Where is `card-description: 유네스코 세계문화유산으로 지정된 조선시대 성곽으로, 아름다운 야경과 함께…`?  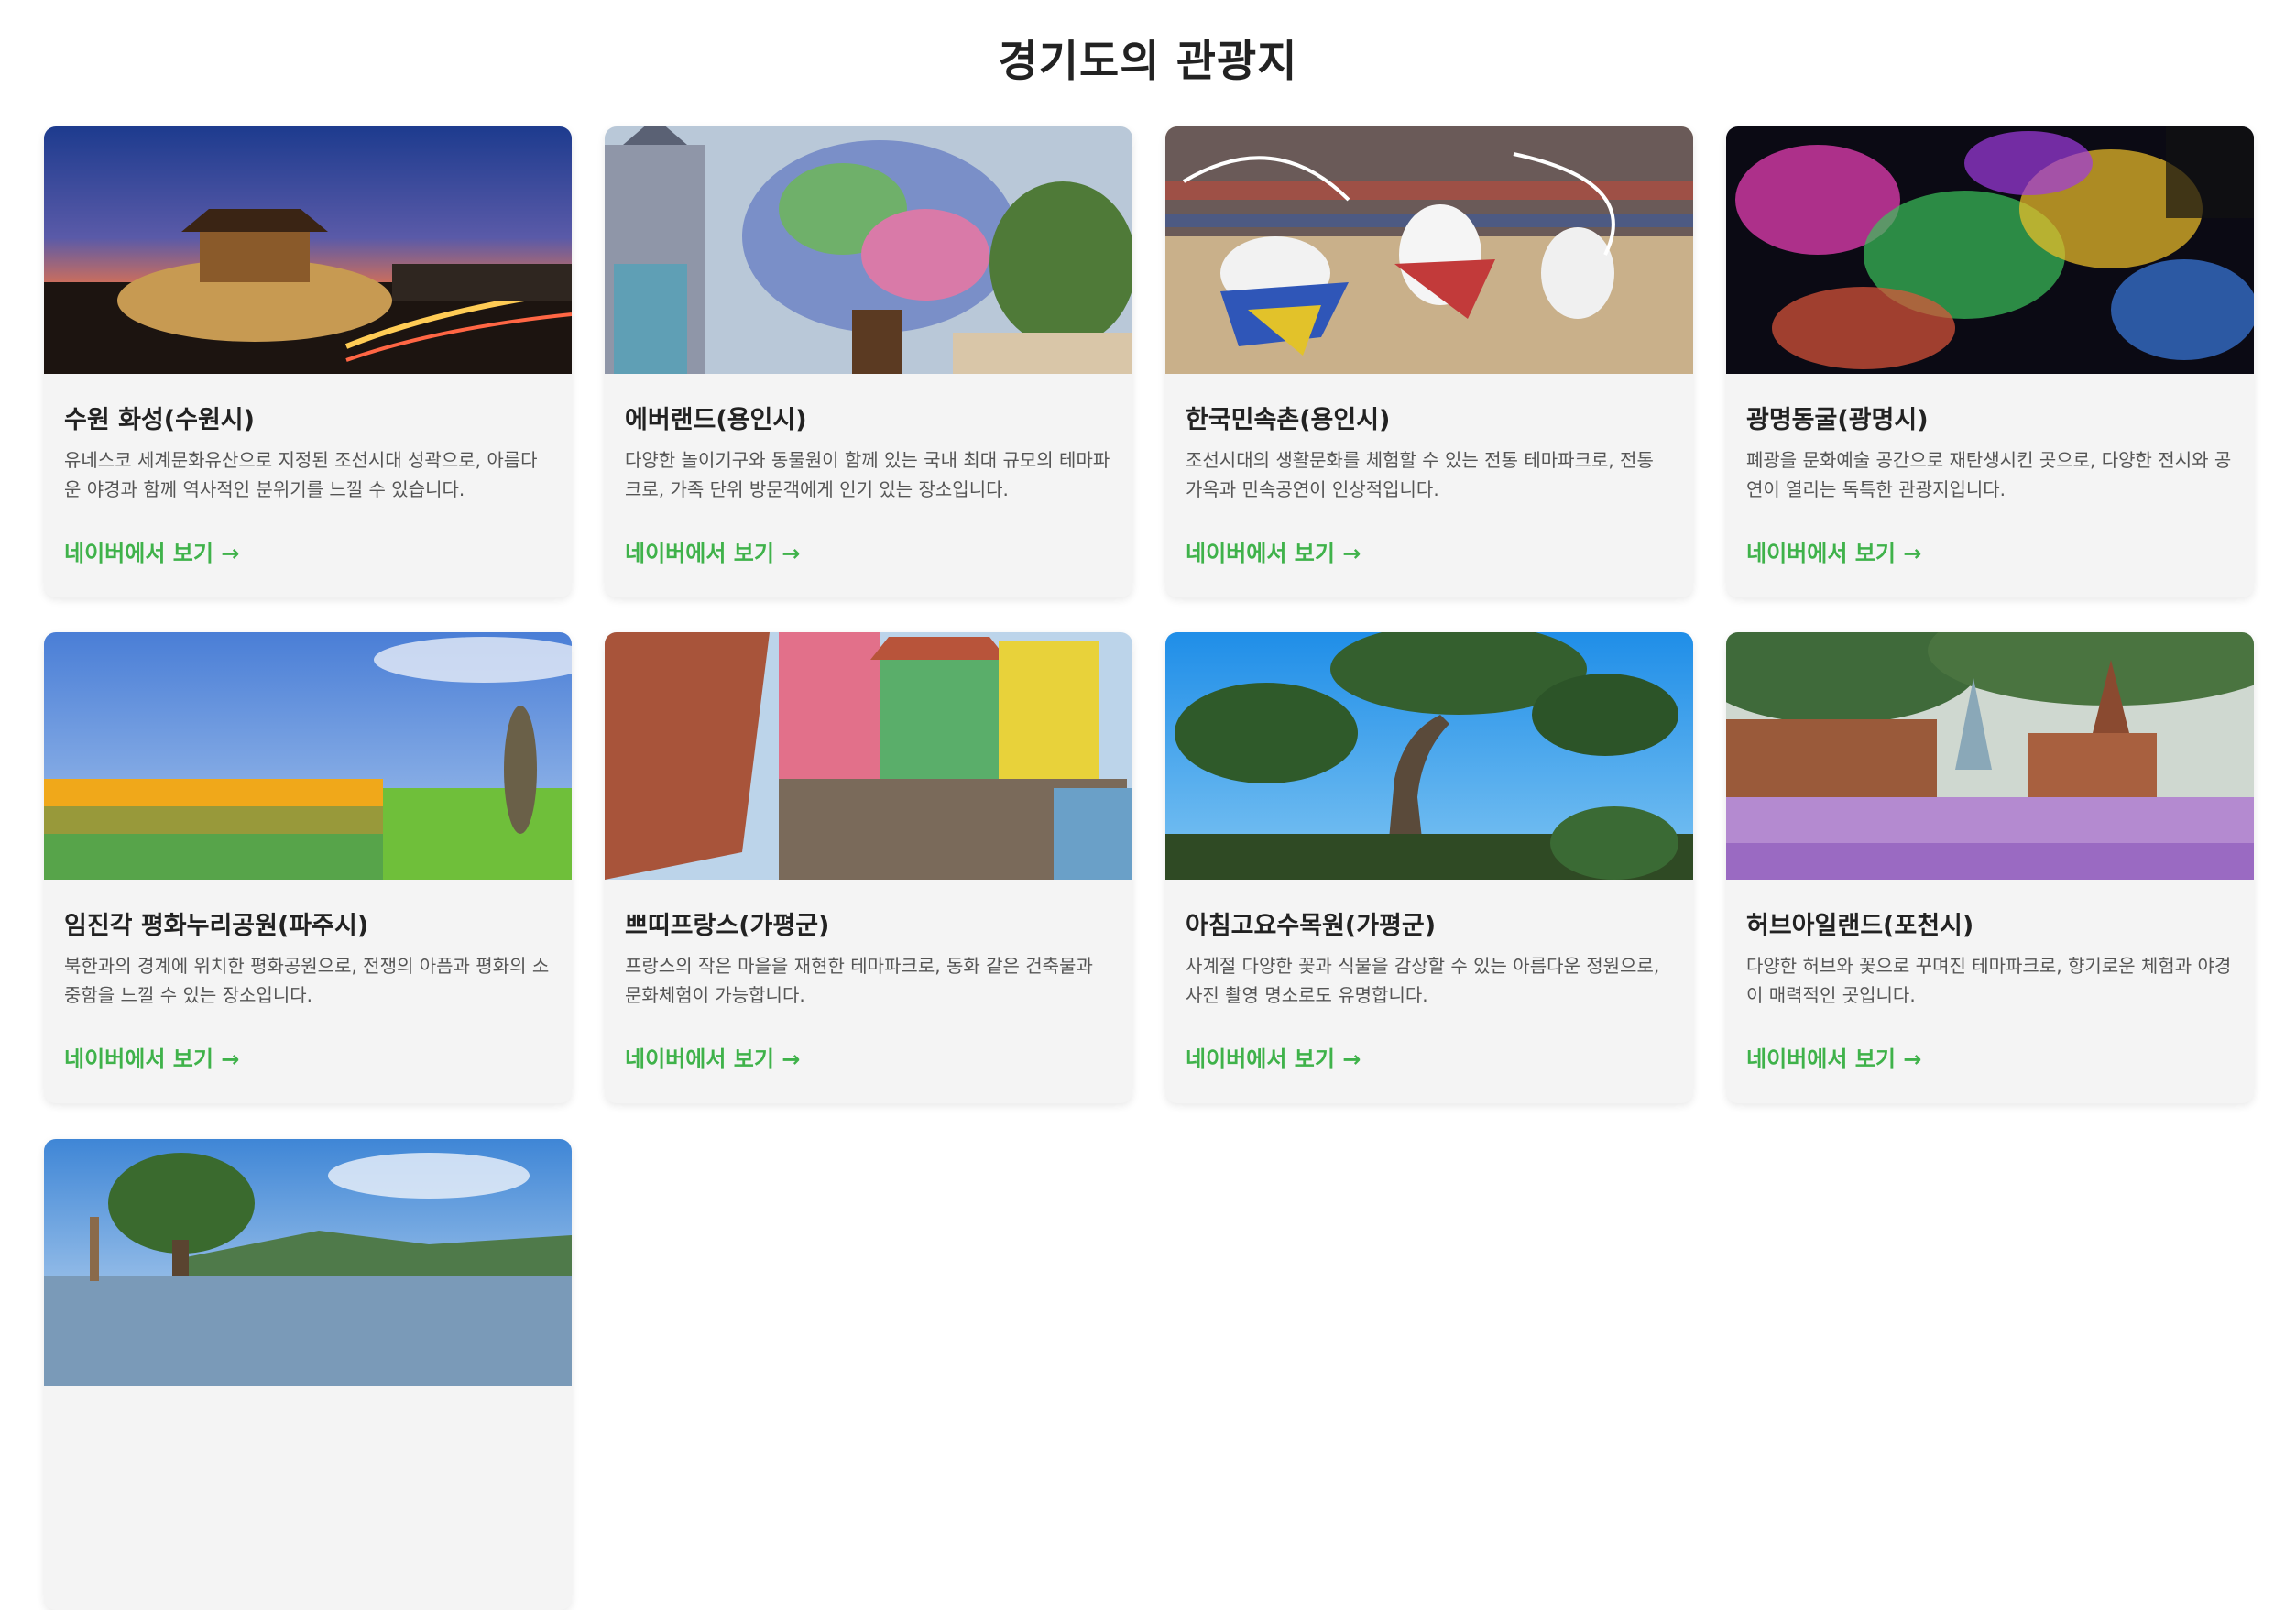 card-description: 유네스코 세계문화유산으로 지정된 조선시대 성곽으로, 아름다운 야경과 함께… is located at coordinates (301, 474).